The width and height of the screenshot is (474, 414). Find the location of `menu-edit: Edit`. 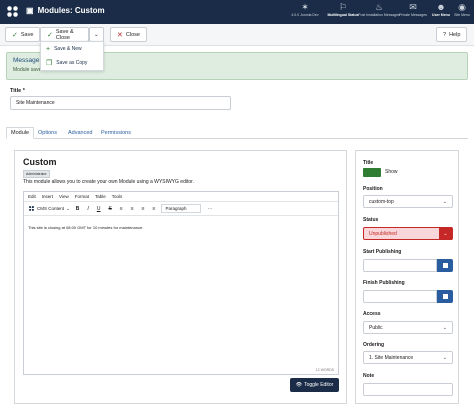

menu-edit: Edit is located at coordinates (32, 196).